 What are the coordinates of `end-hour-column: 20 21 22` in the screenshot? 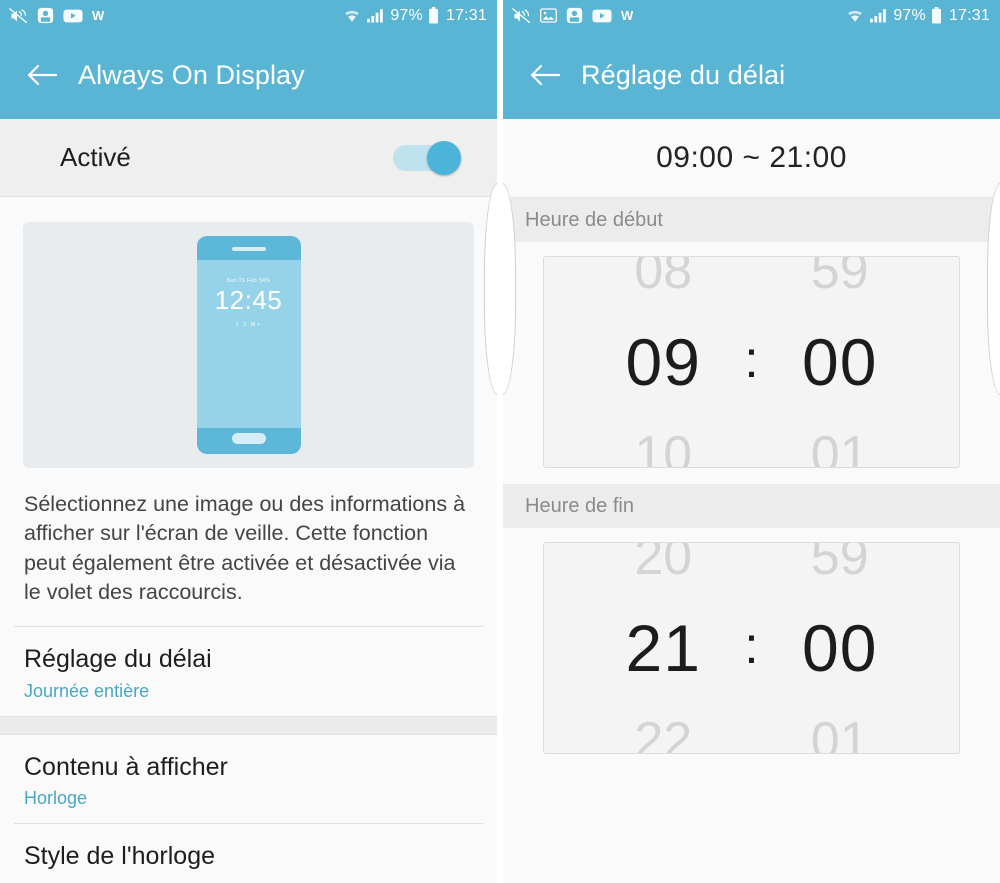 It's located at (663, 648).